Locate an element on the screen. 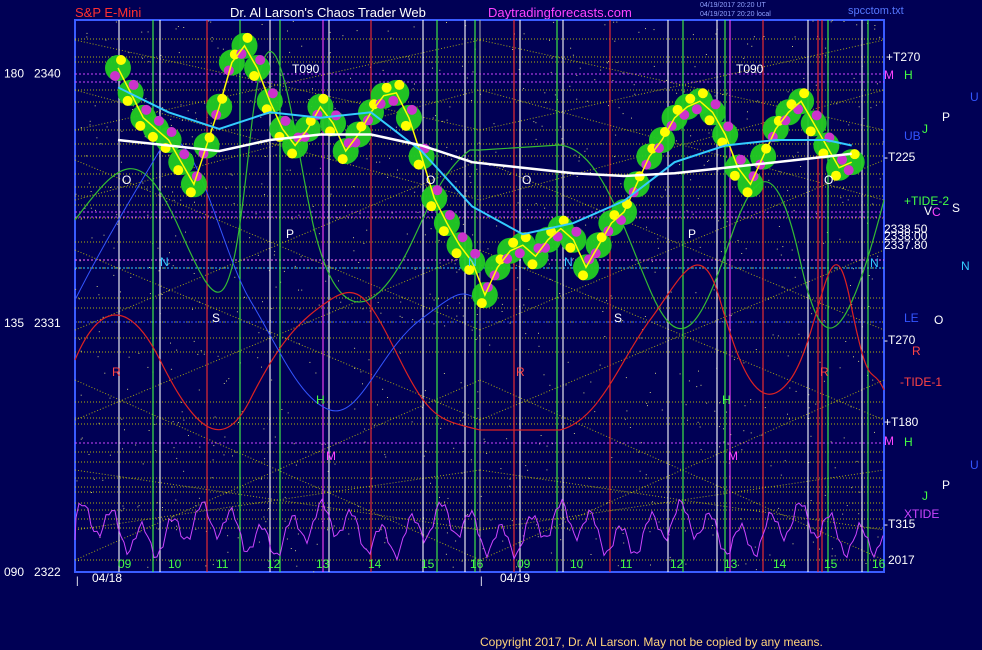 This screenshot has height=650, width=982. day-start-marker: | is located at coordinates (481, 581).